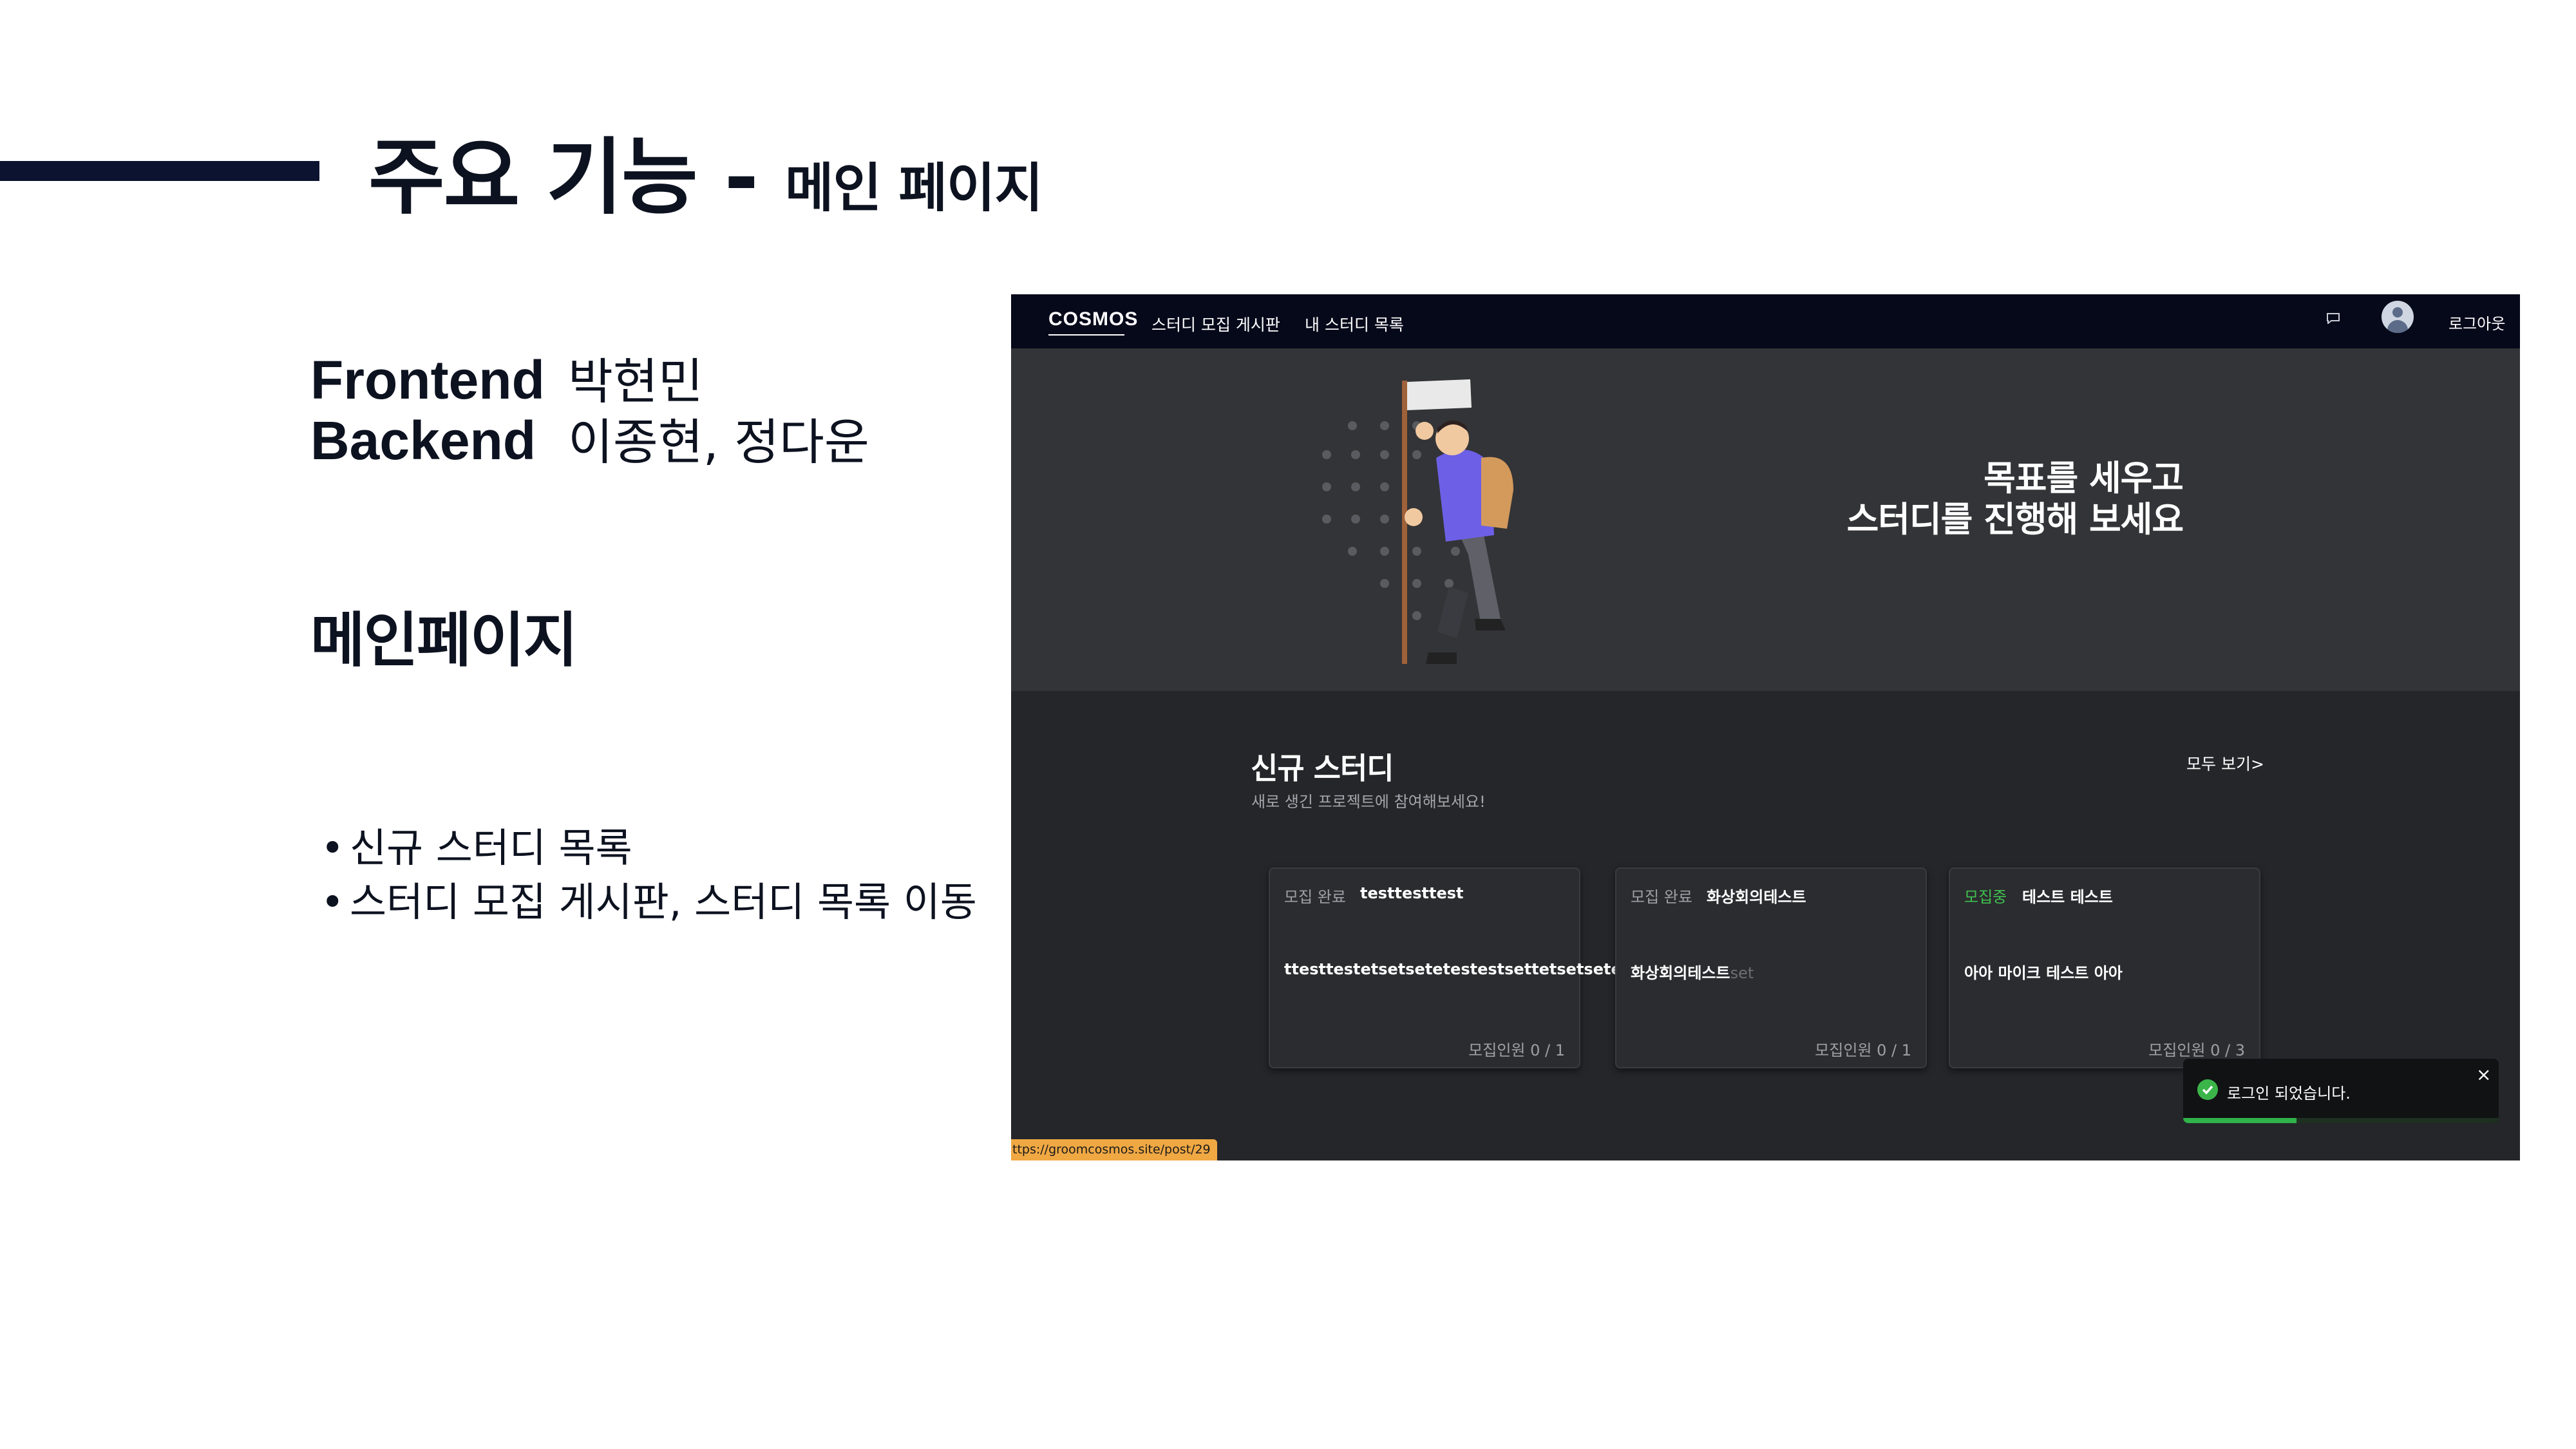 Image resolution: width=2576 pixels, height=1449 pixels. Describe the element at coordinates (2015, 519) in the screenshot. I see `hero-title-line: 스터디를 진행해 보세요` at that location.